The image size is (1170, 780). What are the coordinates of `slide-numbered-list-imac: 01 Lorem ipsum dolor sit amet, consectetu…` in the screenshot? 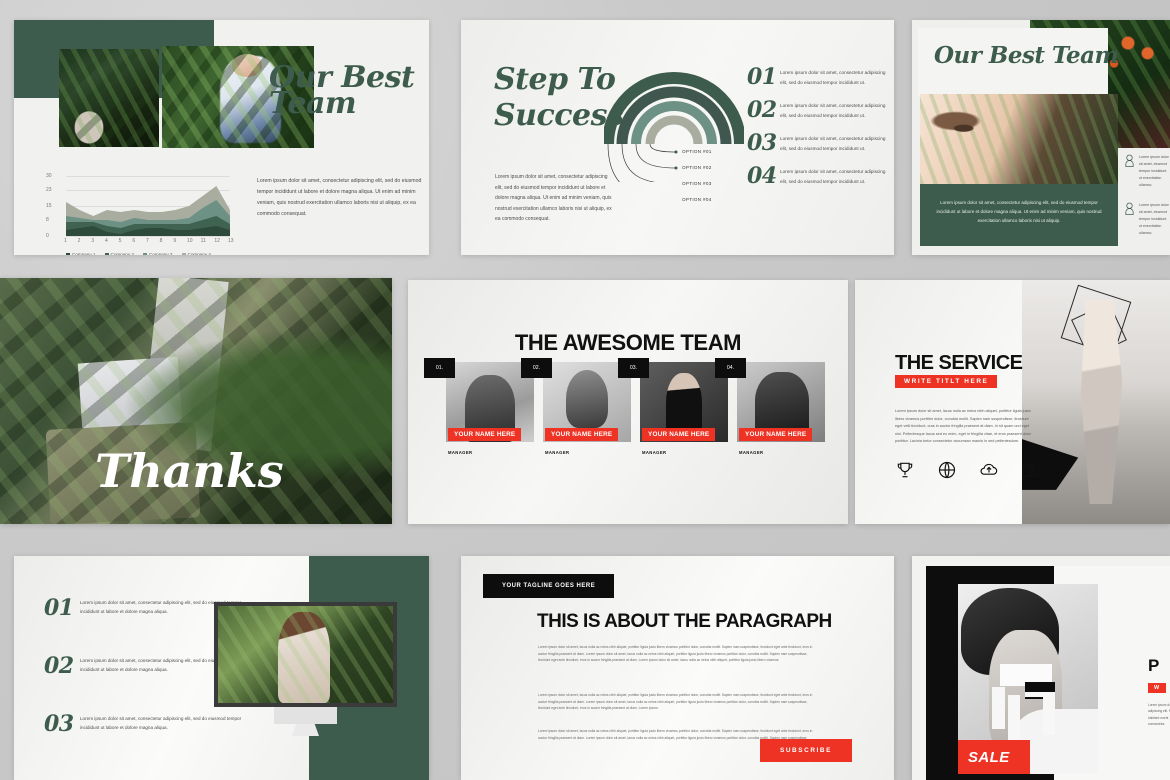 It's located at (221, 668).